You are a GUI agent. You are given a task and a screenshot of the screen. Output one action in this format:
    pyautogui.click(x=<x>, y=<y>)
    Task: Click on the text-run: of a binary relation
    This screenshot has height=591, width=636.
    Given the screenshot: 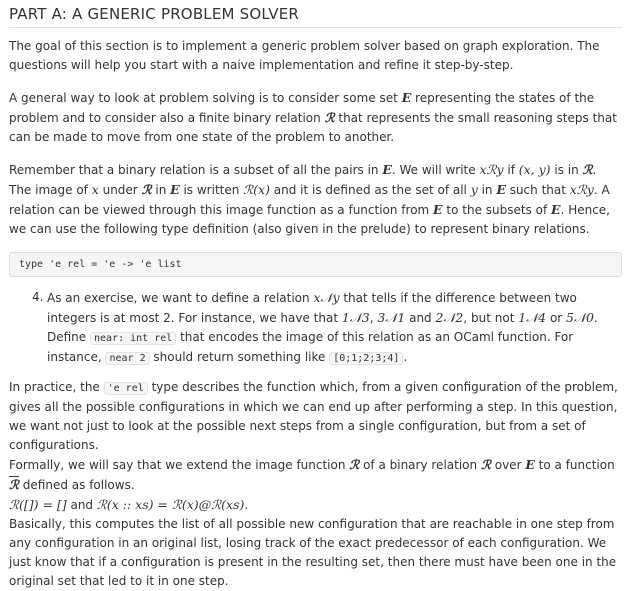 What is the action you would take?
    pyautogui.click(x=420, y=465)
    